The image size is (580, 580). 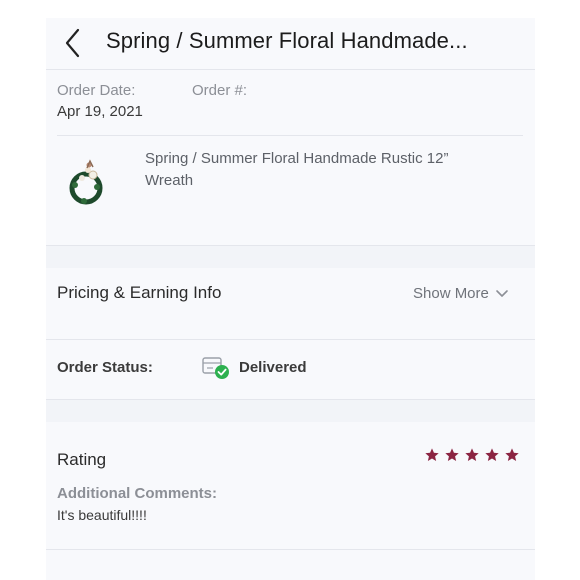 What do you see at coordinates (451, 293) in the screenshot?
I see `show-more-label: Show More` at bounding box center [451, 293].